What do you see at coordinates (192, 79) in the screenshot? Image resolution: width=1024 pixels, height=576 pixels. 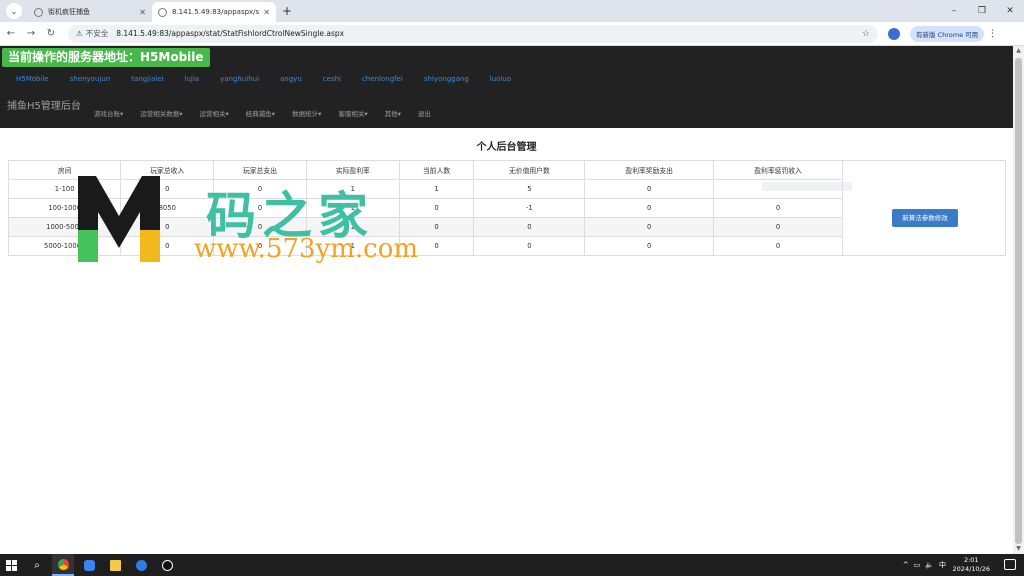 I see `server-link: lujia` at bounding box center [192, 79].